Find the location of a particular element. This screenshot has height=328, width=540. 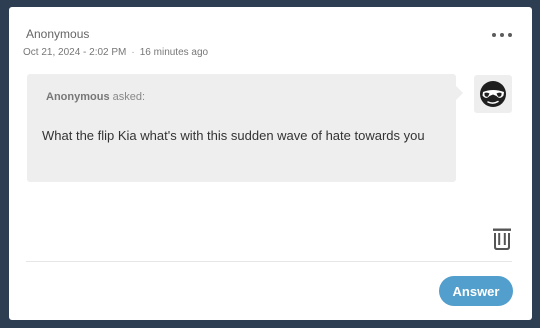

more-options-icon is located at coordinates (502, 35).